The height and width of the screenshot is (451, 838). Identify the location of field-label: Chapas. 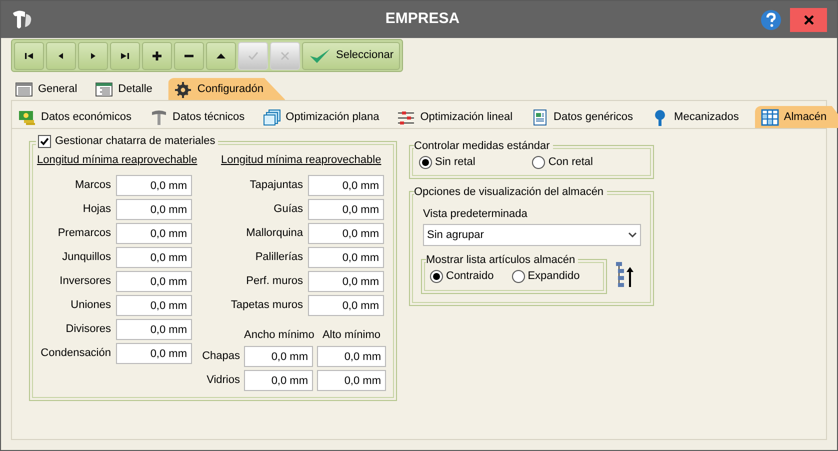
(220, 356).